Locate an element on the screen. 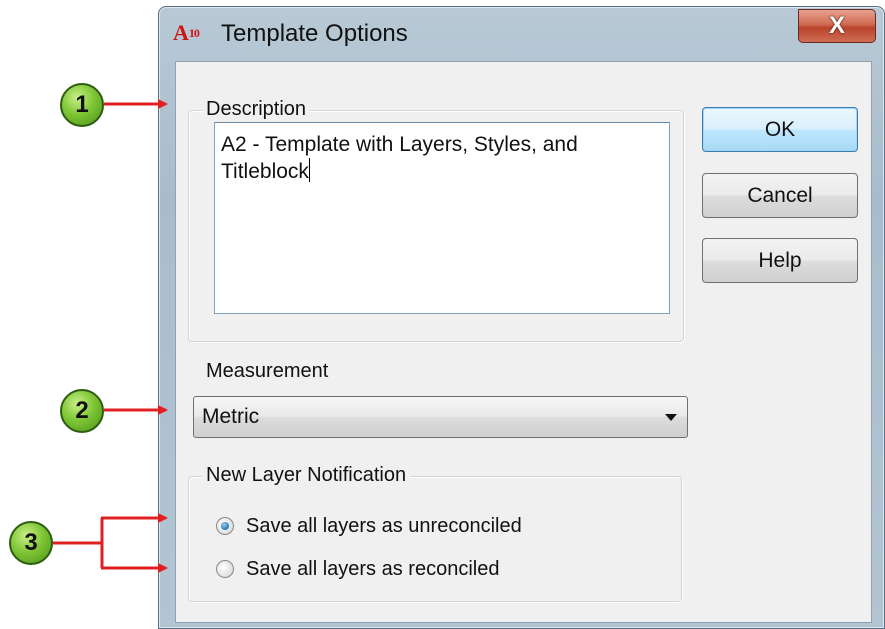 The width and height of the screenshot is (885, 629). callout-arrows is located at coordinates (110, 336).